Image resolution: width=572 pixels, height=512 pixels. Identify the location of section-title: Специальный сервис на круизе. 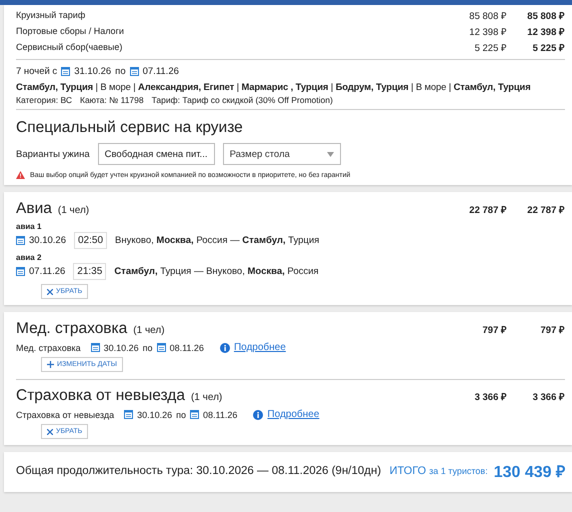
(130, 128).